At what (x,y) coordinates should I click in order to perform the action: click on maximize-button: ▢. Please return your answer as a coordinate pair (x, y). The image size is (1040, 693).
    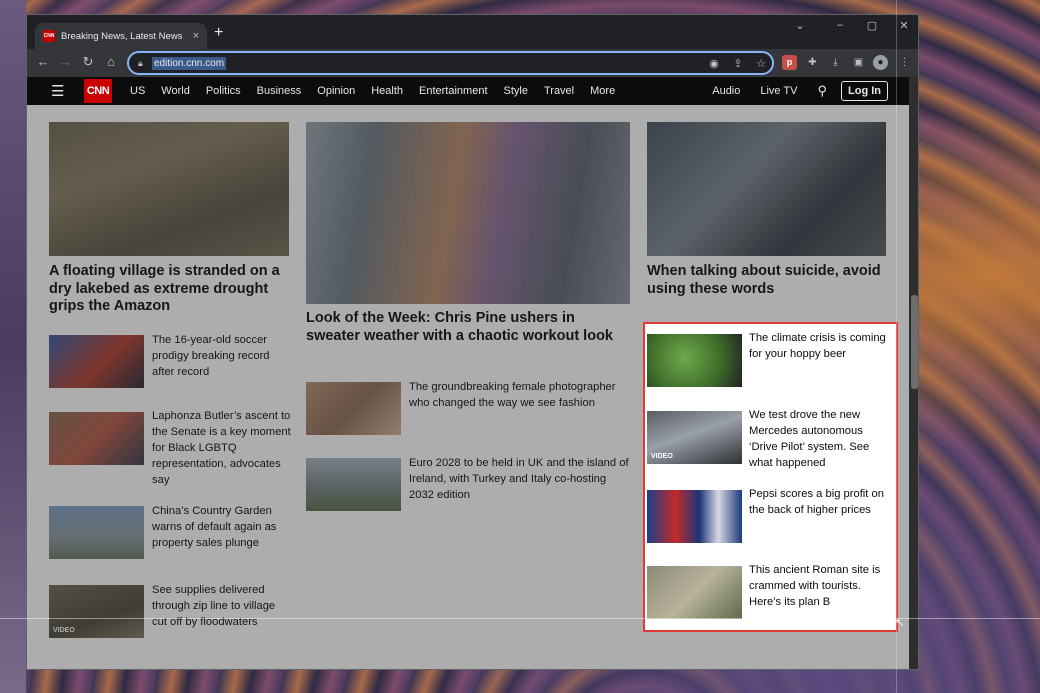
    Looking at the image, I should click on (872, 25).